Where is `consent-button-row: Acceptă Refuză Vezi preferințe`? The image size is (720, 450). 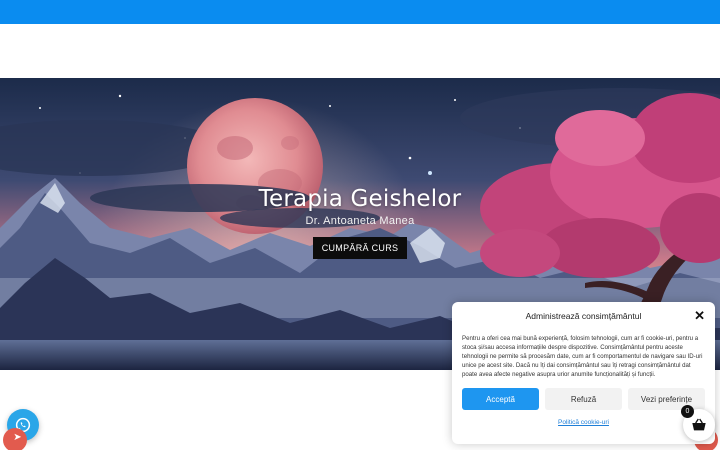 consent-button-row: Acceptă Refuză Vezi preferințe is located at coordinates (583, 399).